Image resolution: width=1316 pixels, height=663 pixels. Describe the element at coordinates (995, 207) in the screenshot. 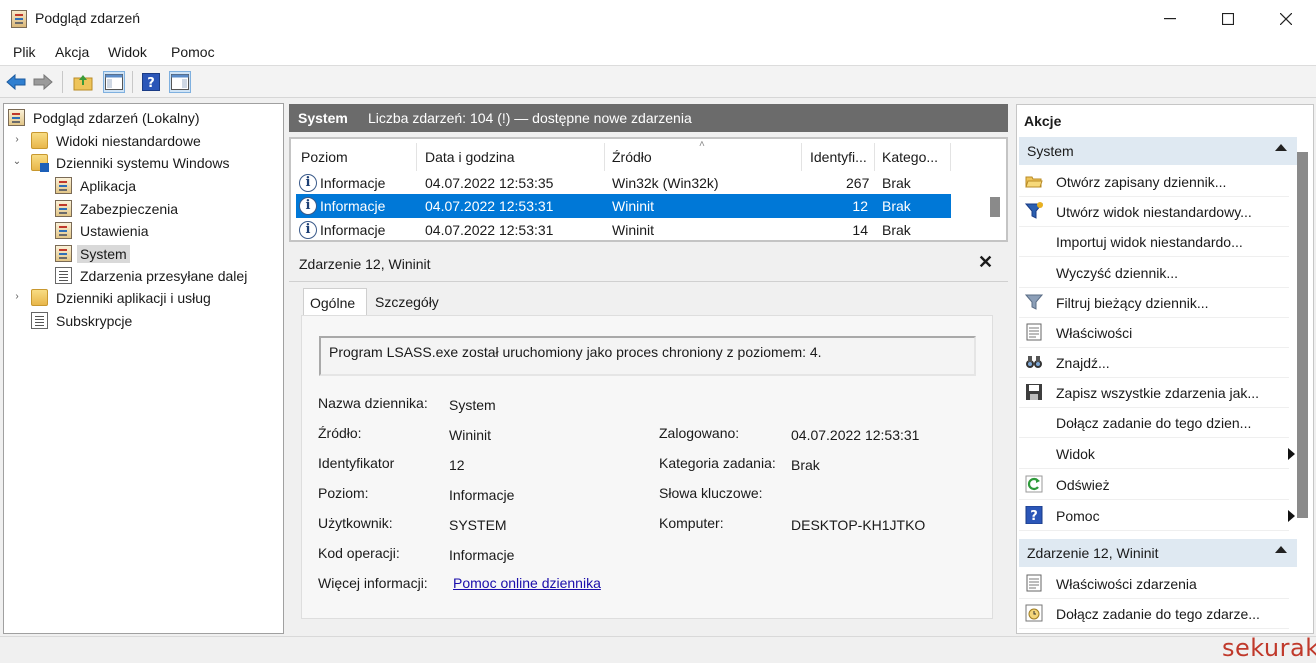

I see `scrollbar-thumb` at that location.